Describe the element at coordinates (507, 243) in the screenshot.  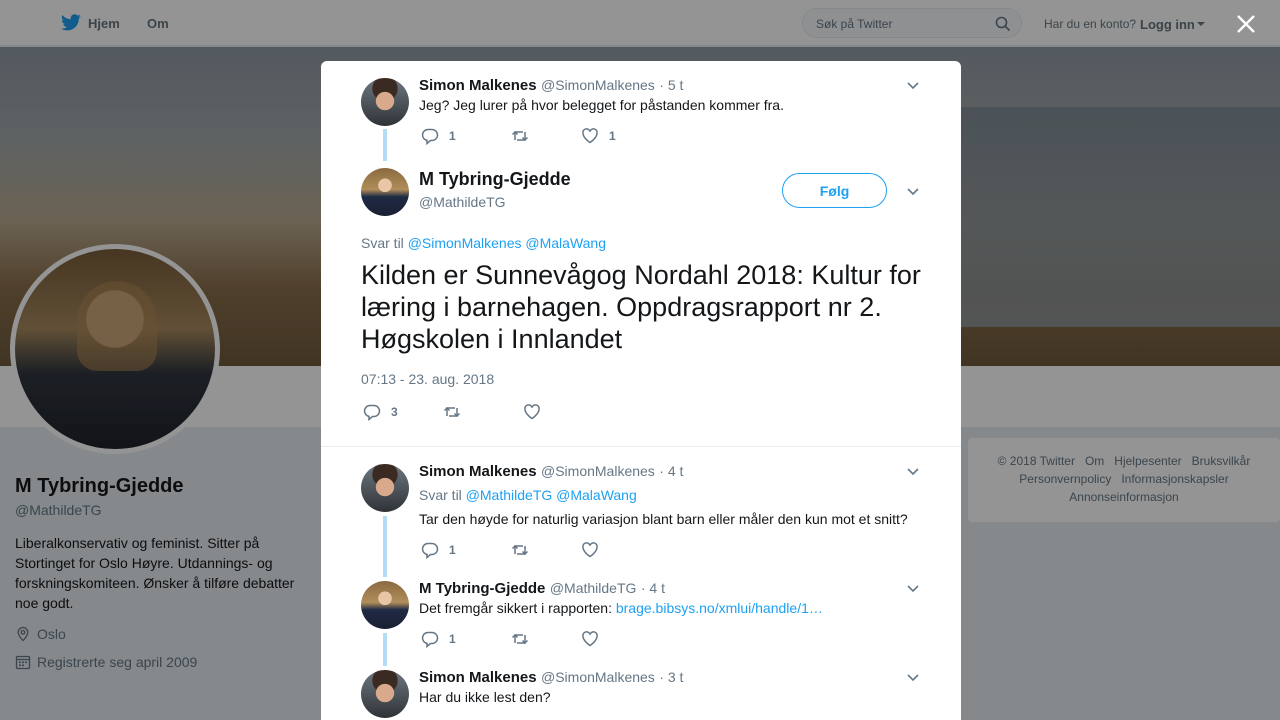
I see `reply-mentions: @SimonMalkenes @MalaWang` at that location.